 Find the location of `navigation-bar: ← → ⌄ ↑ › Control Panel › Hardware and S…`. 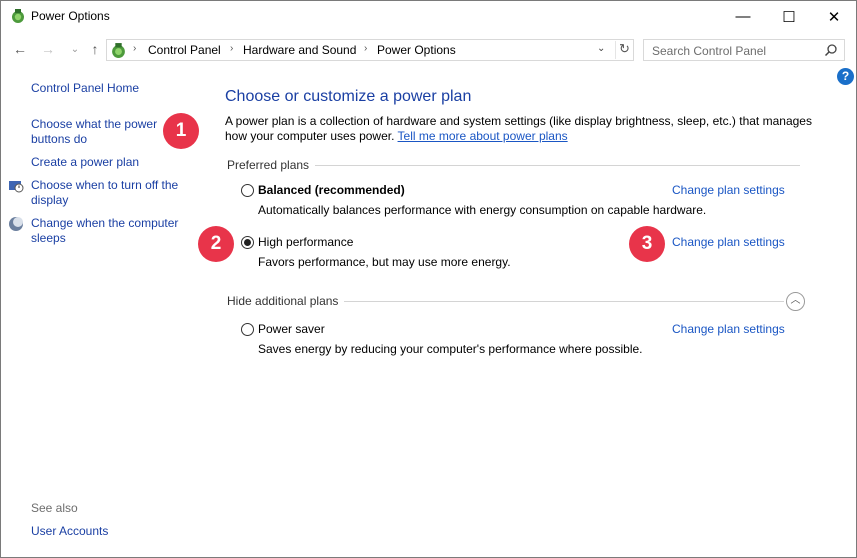

navigation-bar: ← → ⌄ ↑ › Control Panel › Hardware and S… is located at coordinates (428, 49).